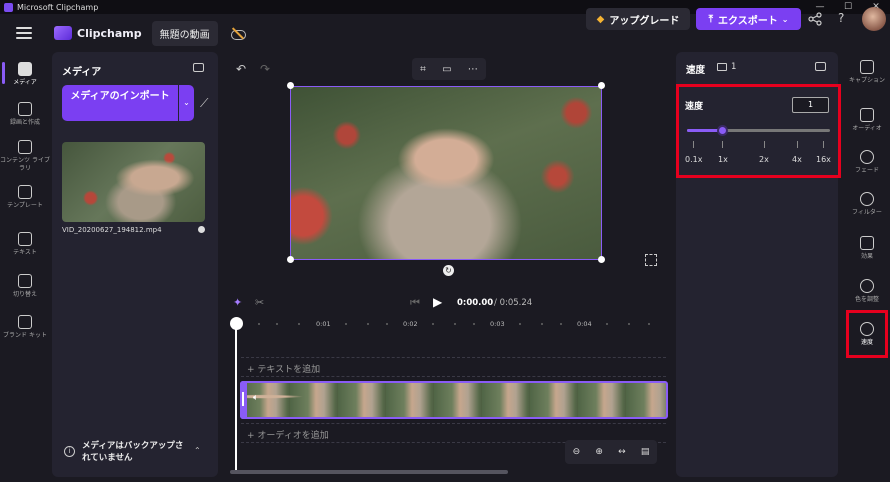 The height and width of the screenshot is (482, 890). What do you see at coordinates (410, 324) in the screenshot?
I see `ruler-label: 0:02` at bounding box center [410, 324].